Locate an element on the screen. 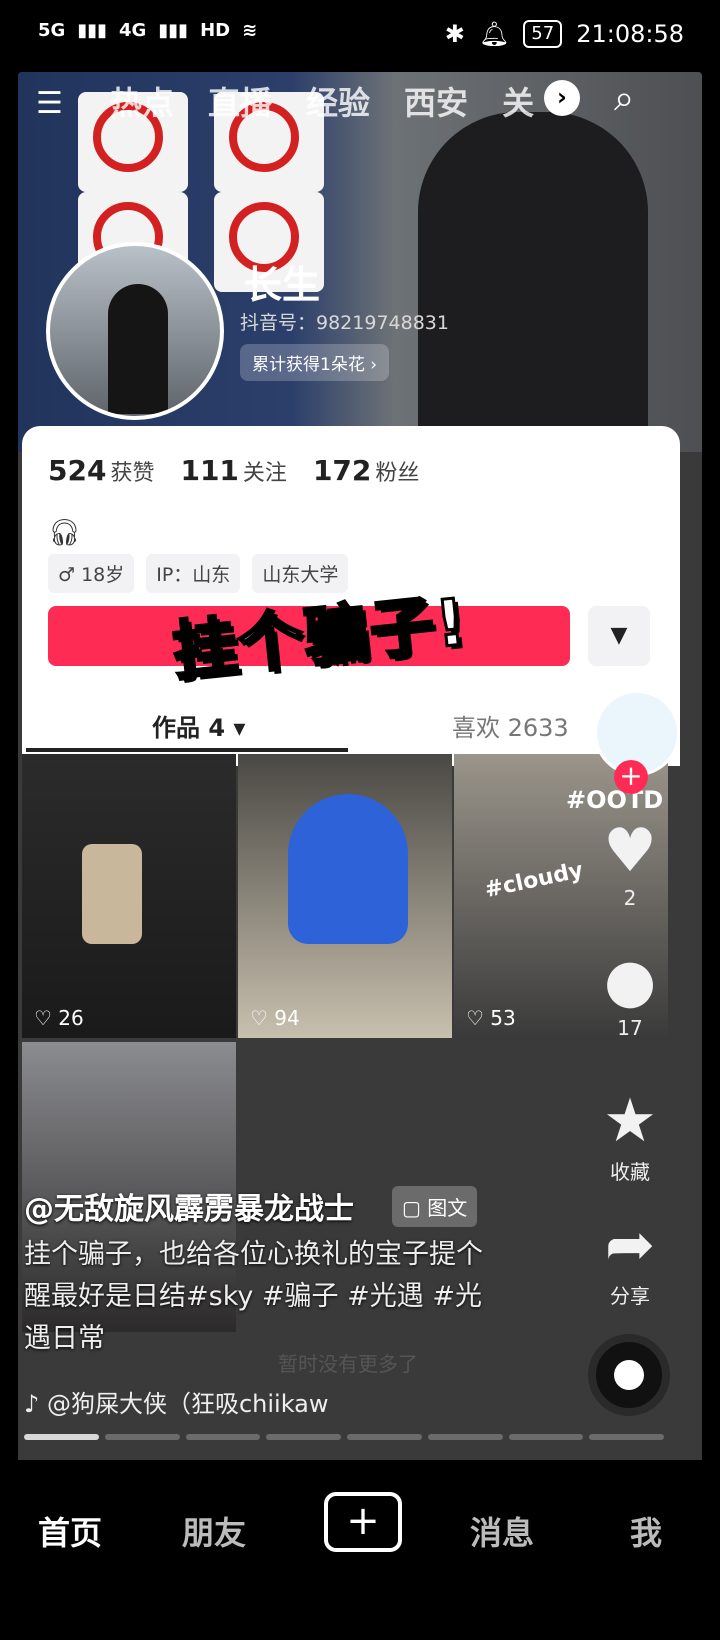 This screenshot has width=720, height=1640. tab-xian: 西安 is located at coordinates (436, 101).